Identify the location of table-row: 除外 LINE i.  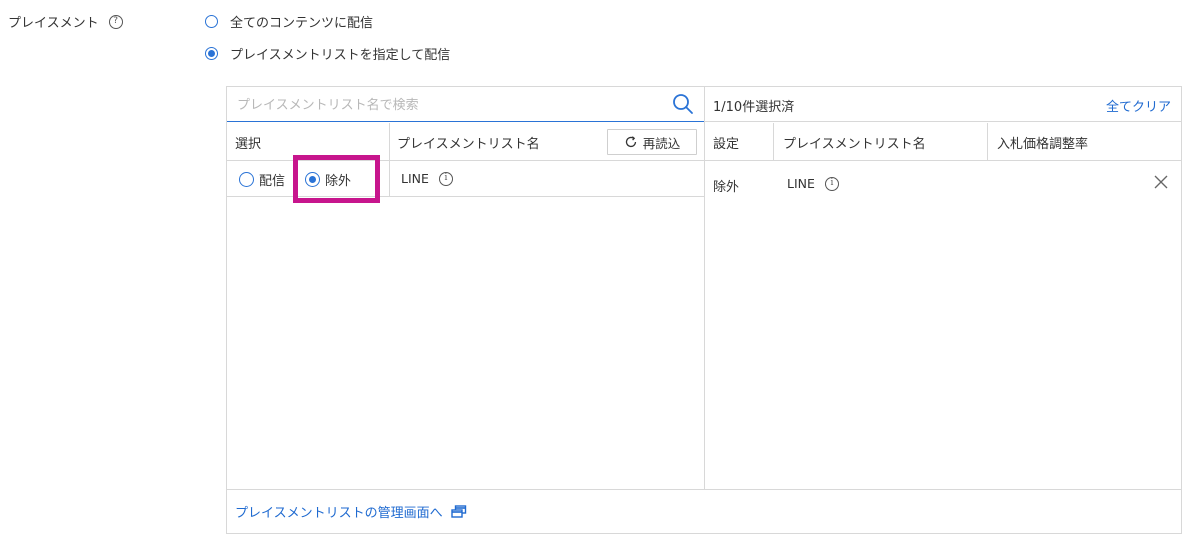
(943, 183).